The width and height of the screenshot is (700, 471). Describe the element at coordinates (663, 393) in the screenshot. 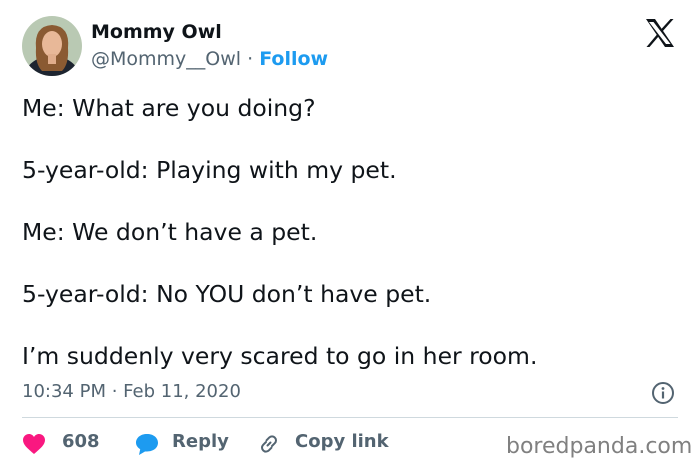

I see `info-icon` at that location.